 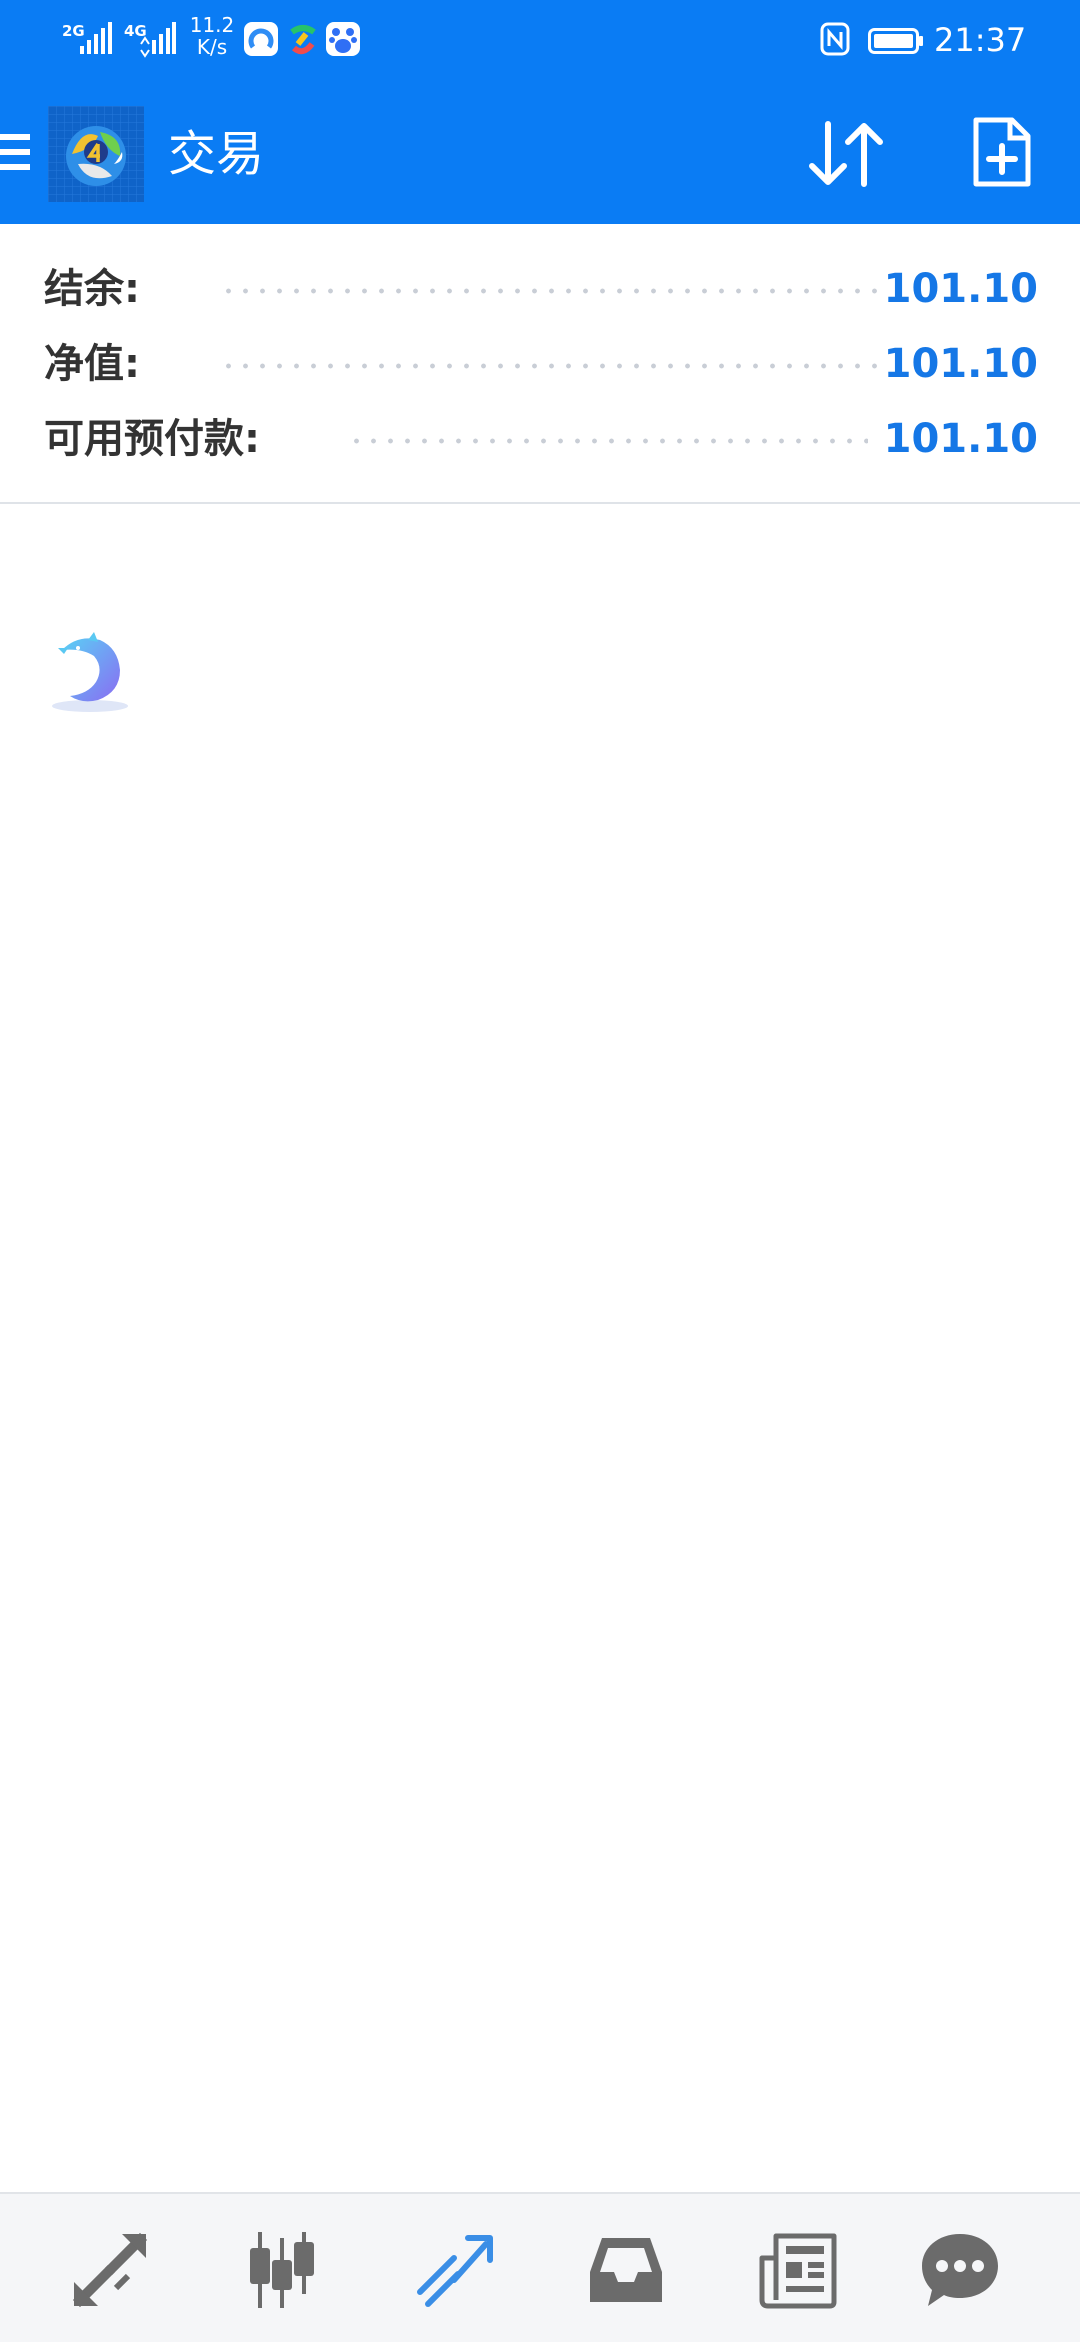 I want to click on news-icon, so click(x=798, y=2270).